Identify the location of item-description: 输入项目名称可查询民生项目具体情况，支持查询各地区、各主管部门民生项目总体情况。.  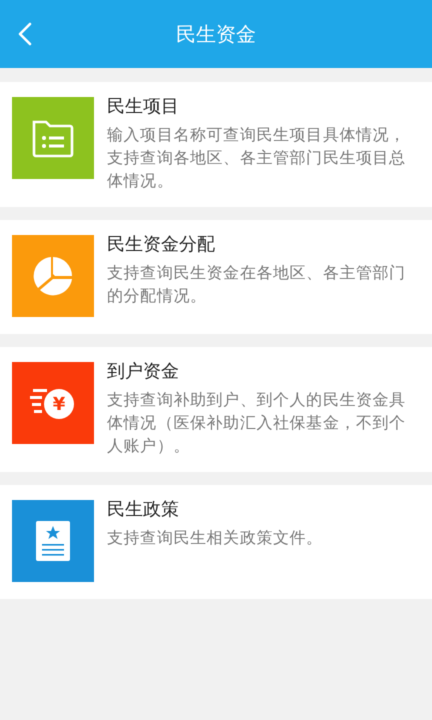
(257, 158).